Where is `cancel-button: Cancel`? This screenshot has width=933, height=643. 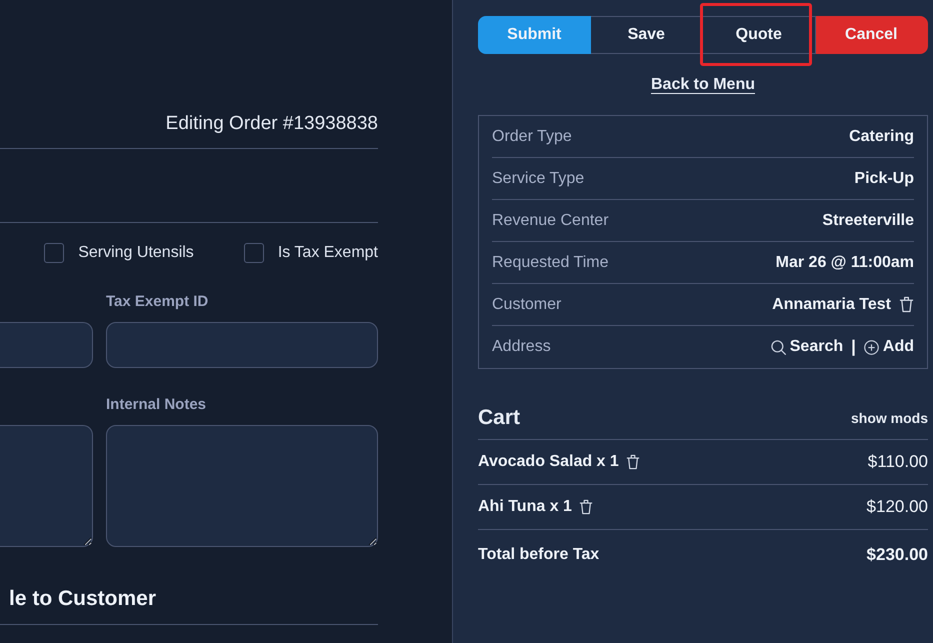 cancel-button: Cancel is located at coordinates (872, 35).